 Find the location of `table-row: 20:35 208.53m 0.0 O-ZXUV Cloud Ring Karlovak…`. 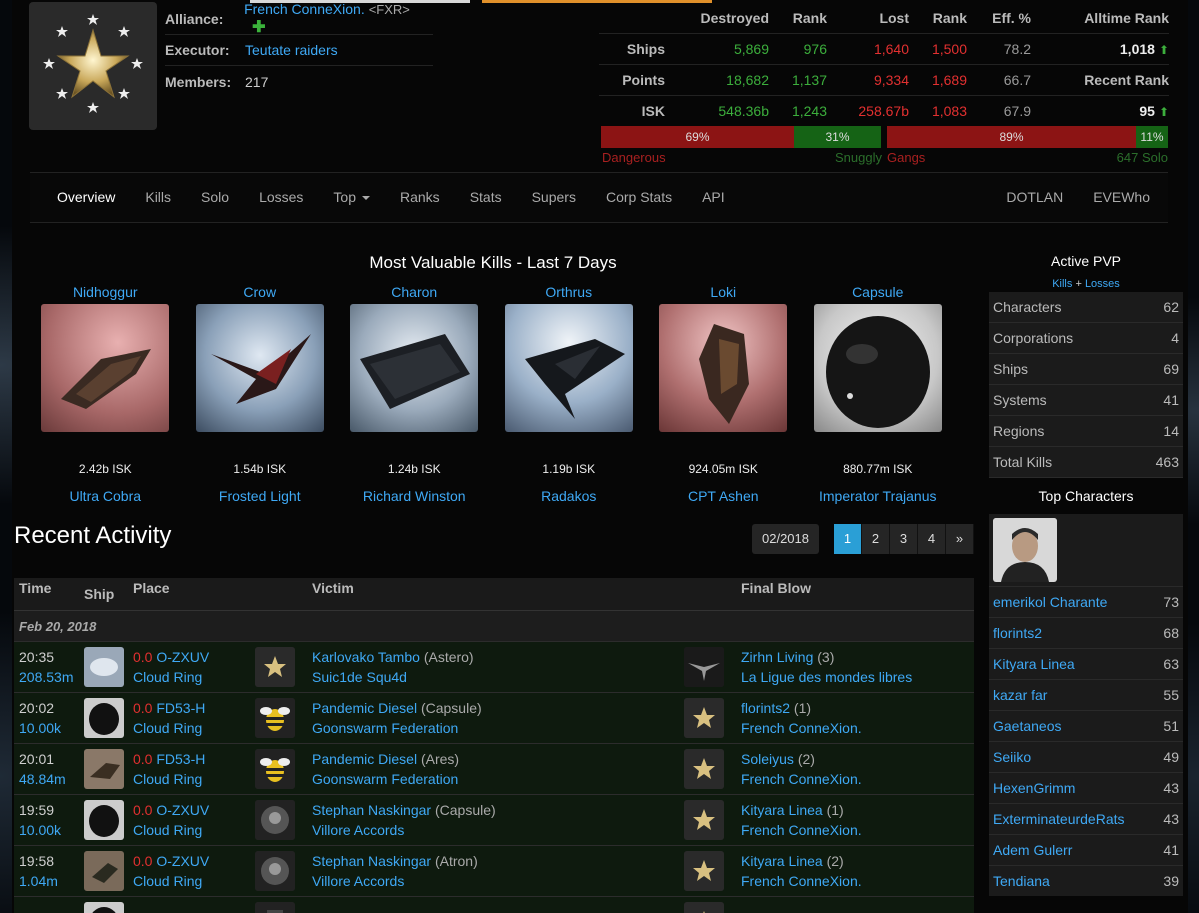

table-row: 20:35 208.53m 0.0 O-ZXUV Cloud Ring Karlovak… is located at coordinates (494, 666).